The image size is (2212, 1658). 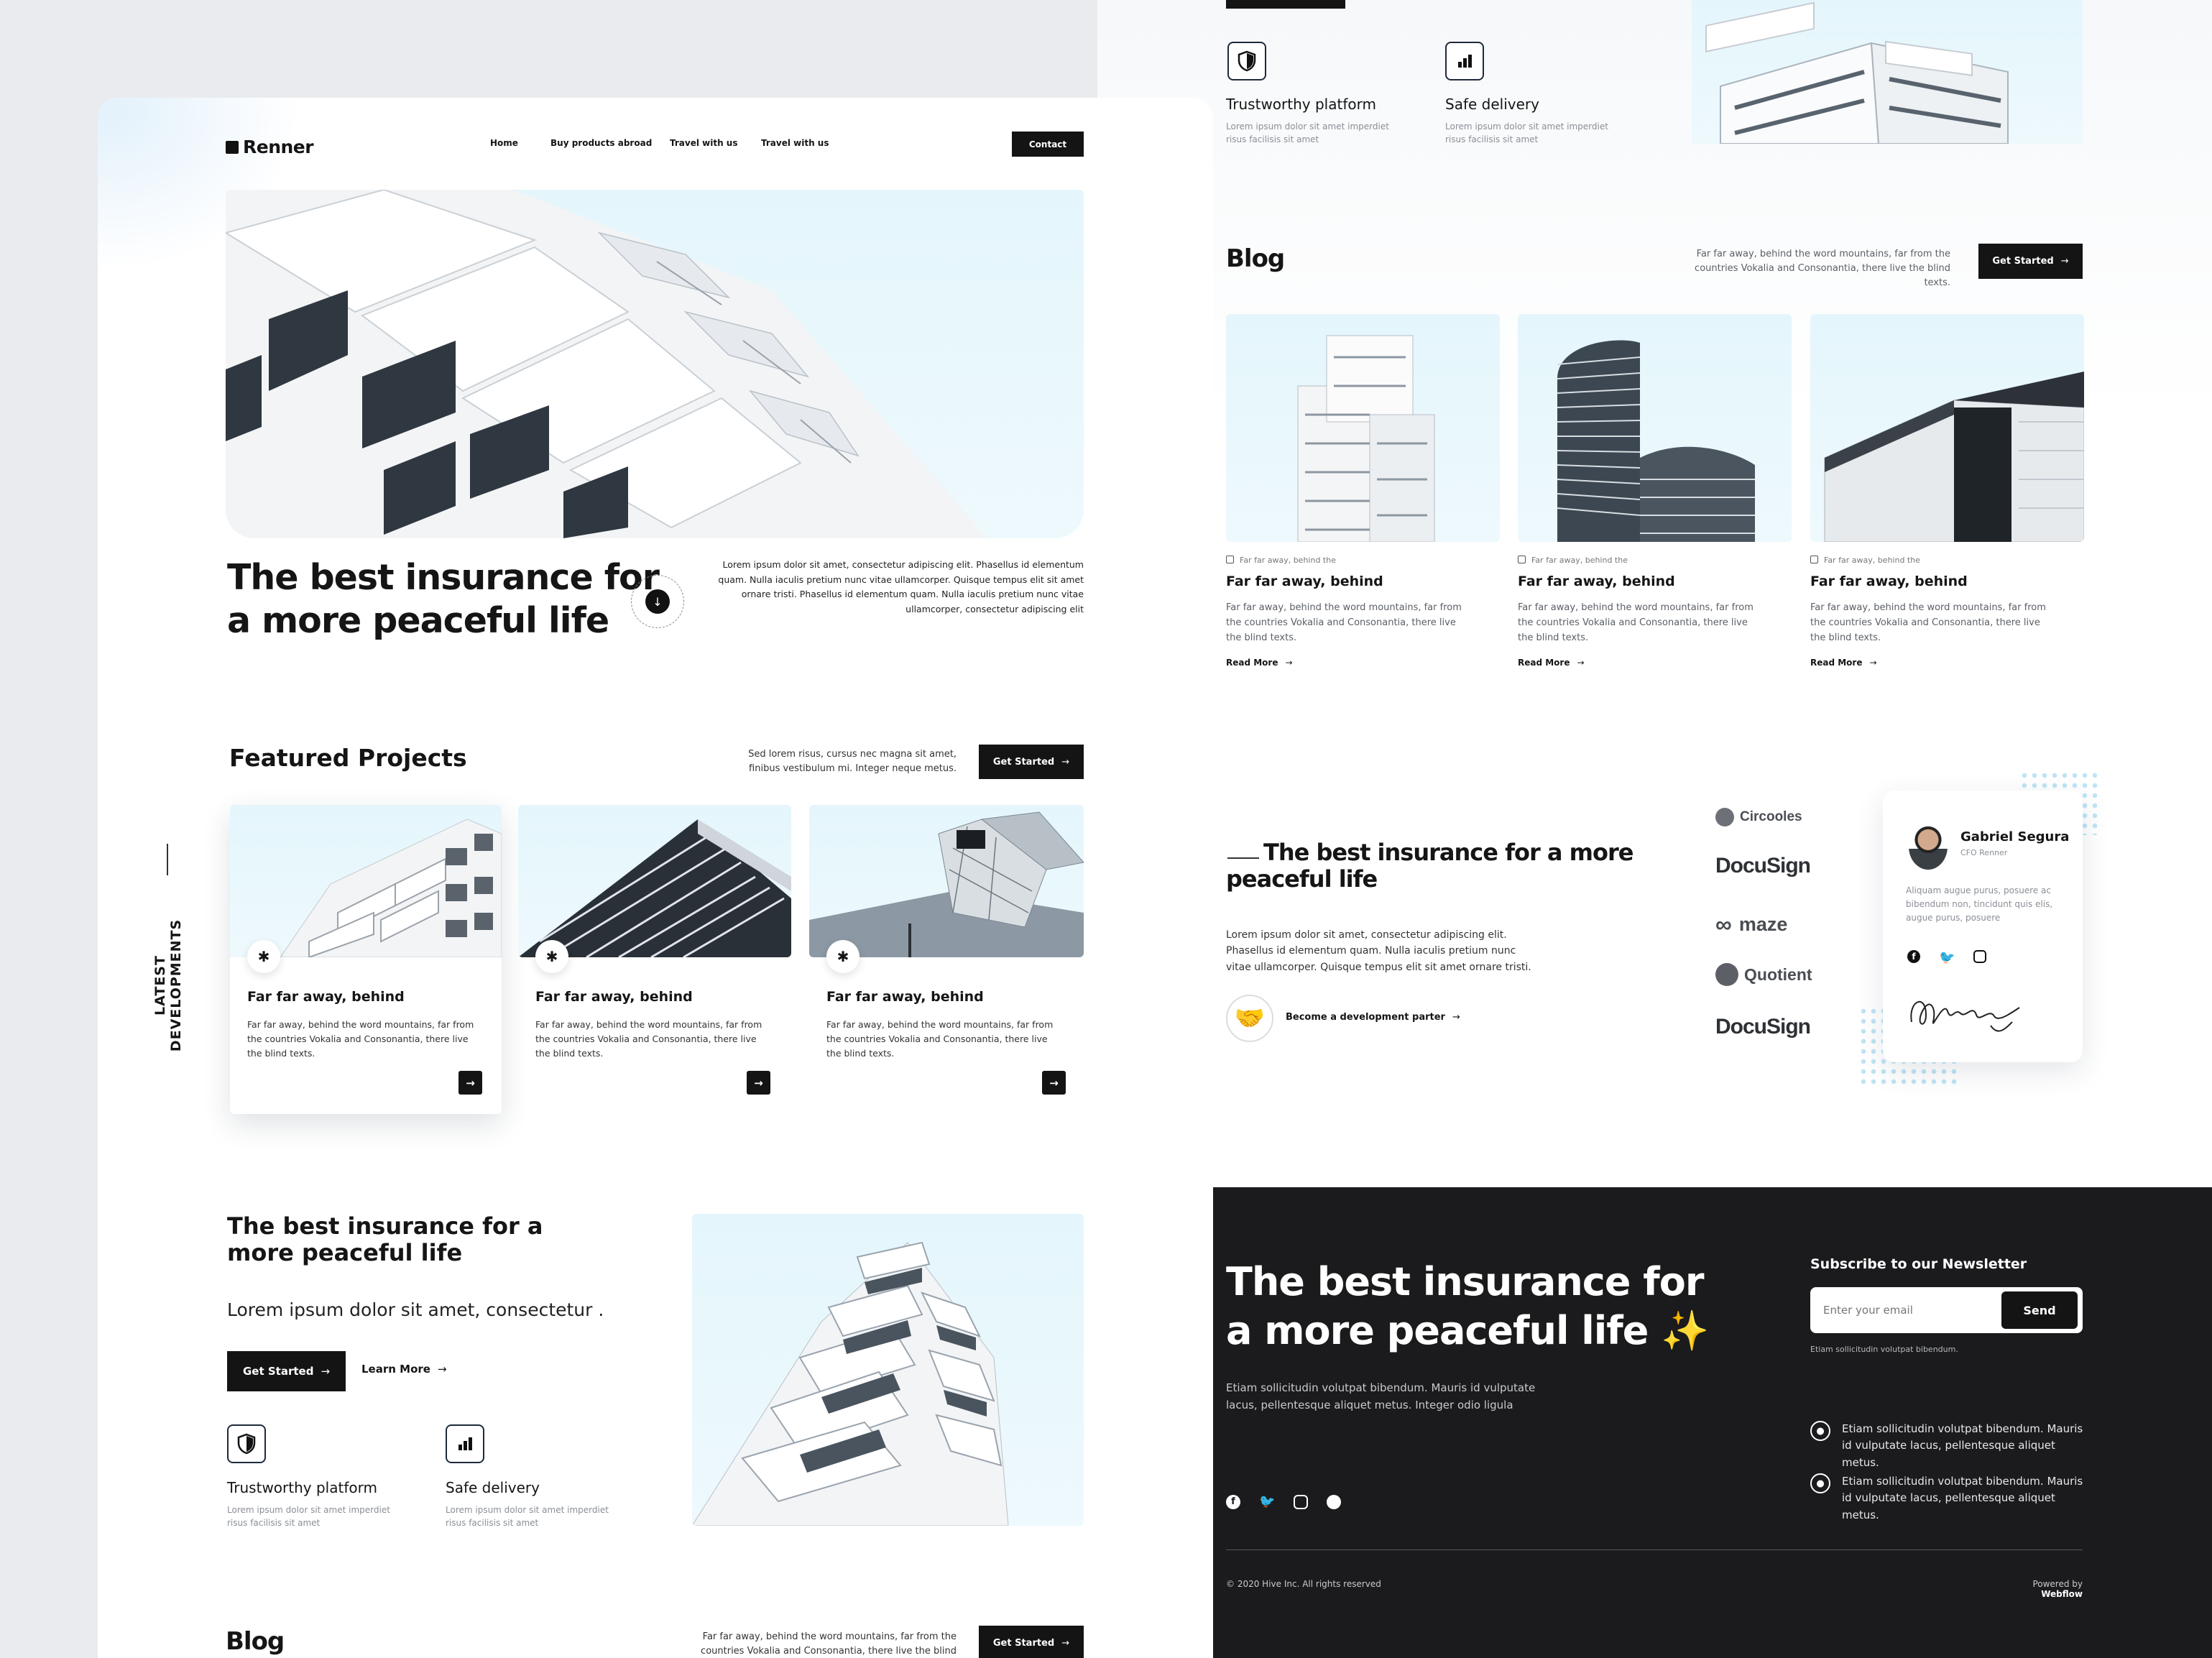 I want to click on insurance-building-image, so click(x=888, y=1370).